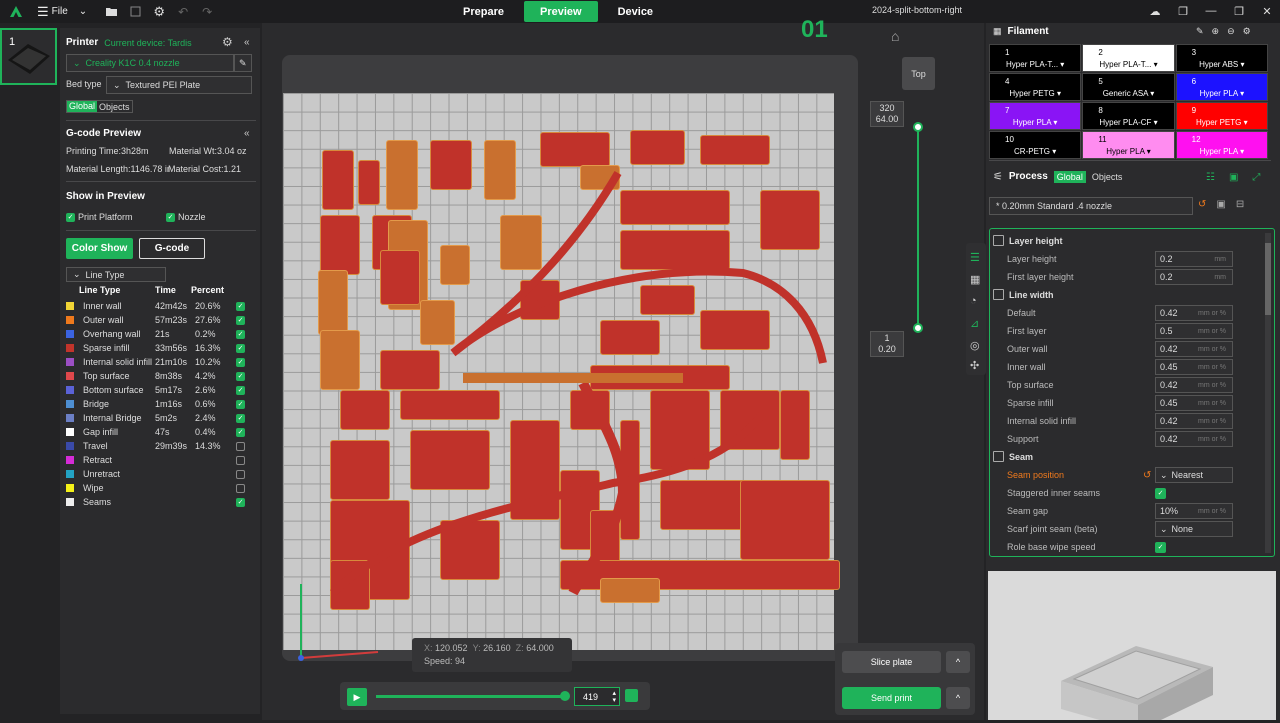 The width and height of the screenshot is (1280, 723). What do you see at coordinates (895, 36) in the screenshot?
I see `home-icon: ⌂` at bounding box center [895, 36].